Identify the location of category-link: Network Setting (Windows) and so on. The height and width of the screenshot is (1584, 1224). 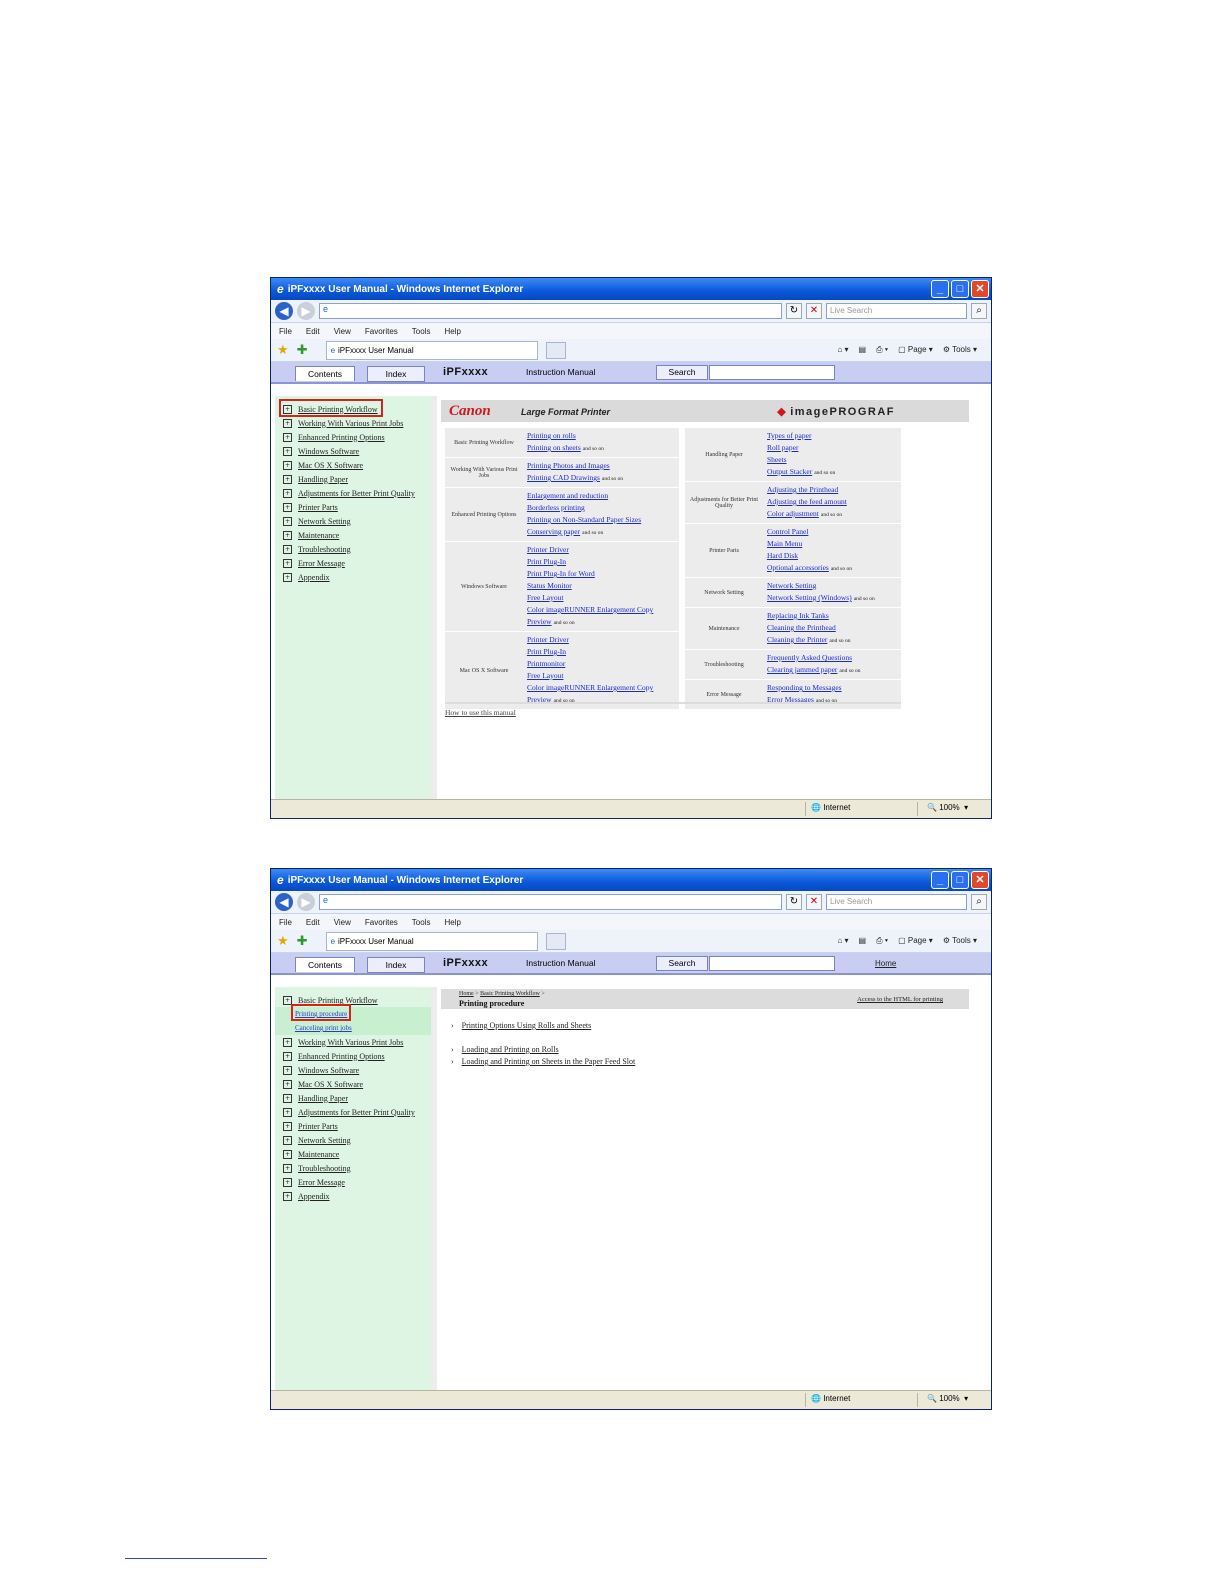
(834, 598).